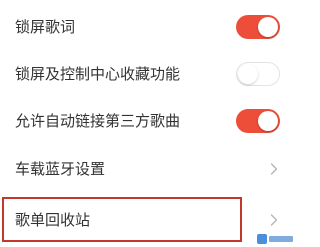 This screenshot has width=320, height=247. I want to click on watermark-logo, so click(275, 238).